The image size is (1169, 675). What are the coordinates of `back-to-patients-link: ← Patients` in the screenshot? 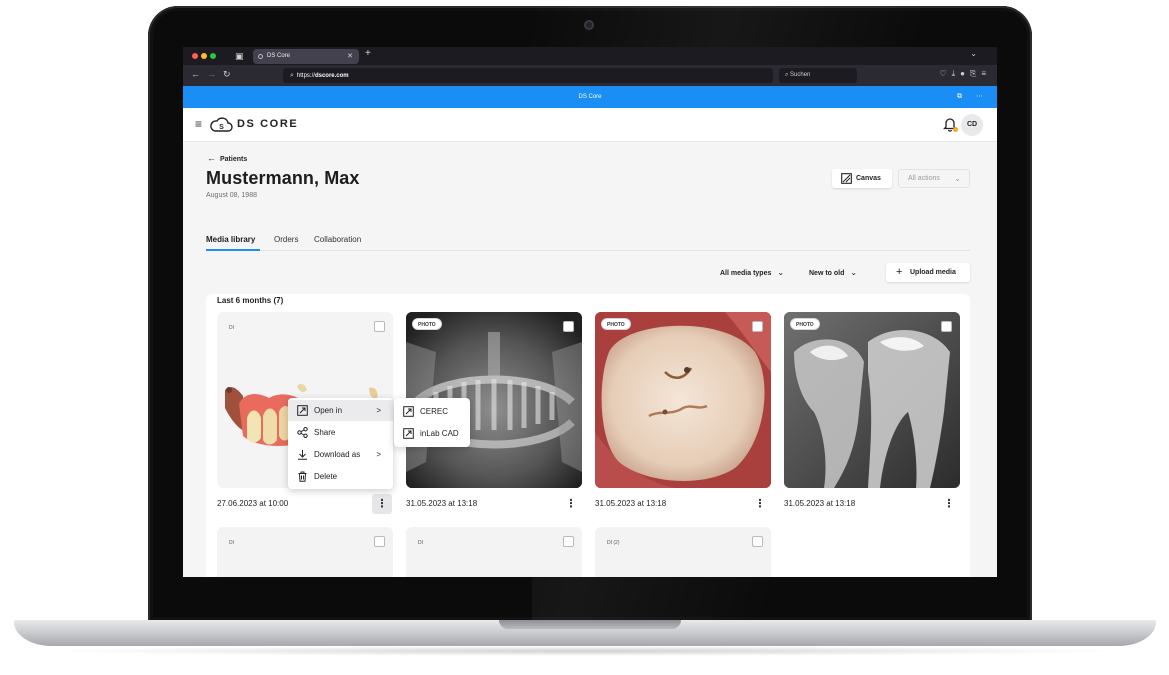 It's located at (227, 158).